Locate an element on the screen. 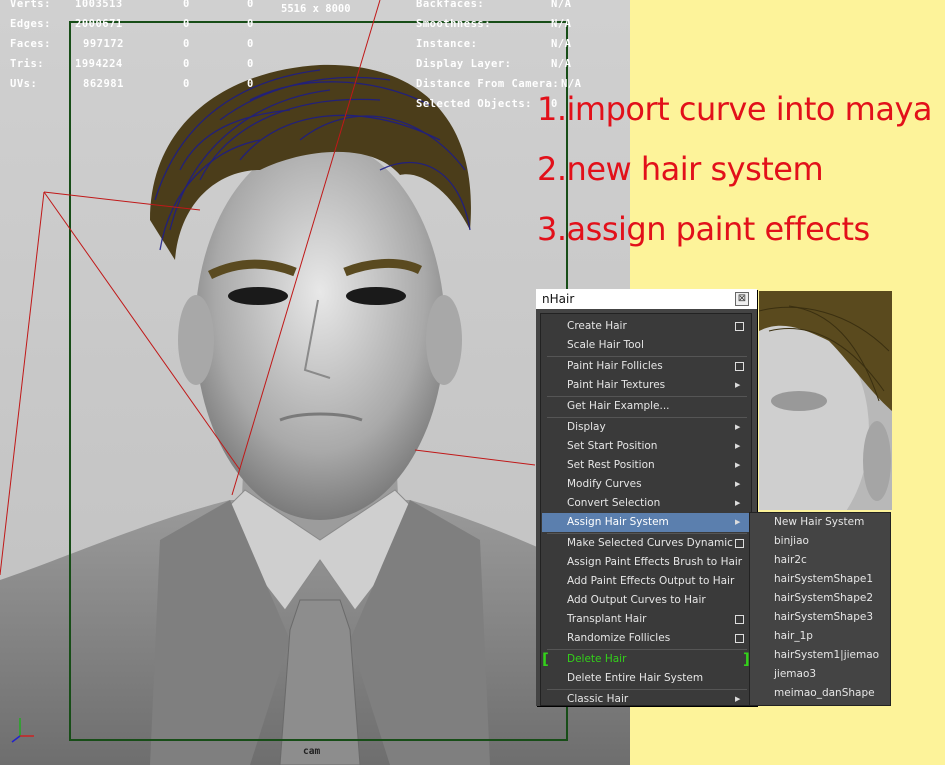 Image resolution: width=945 pixels, height=765 pixels. face-closeup-render is located at coordinates (825, 400).